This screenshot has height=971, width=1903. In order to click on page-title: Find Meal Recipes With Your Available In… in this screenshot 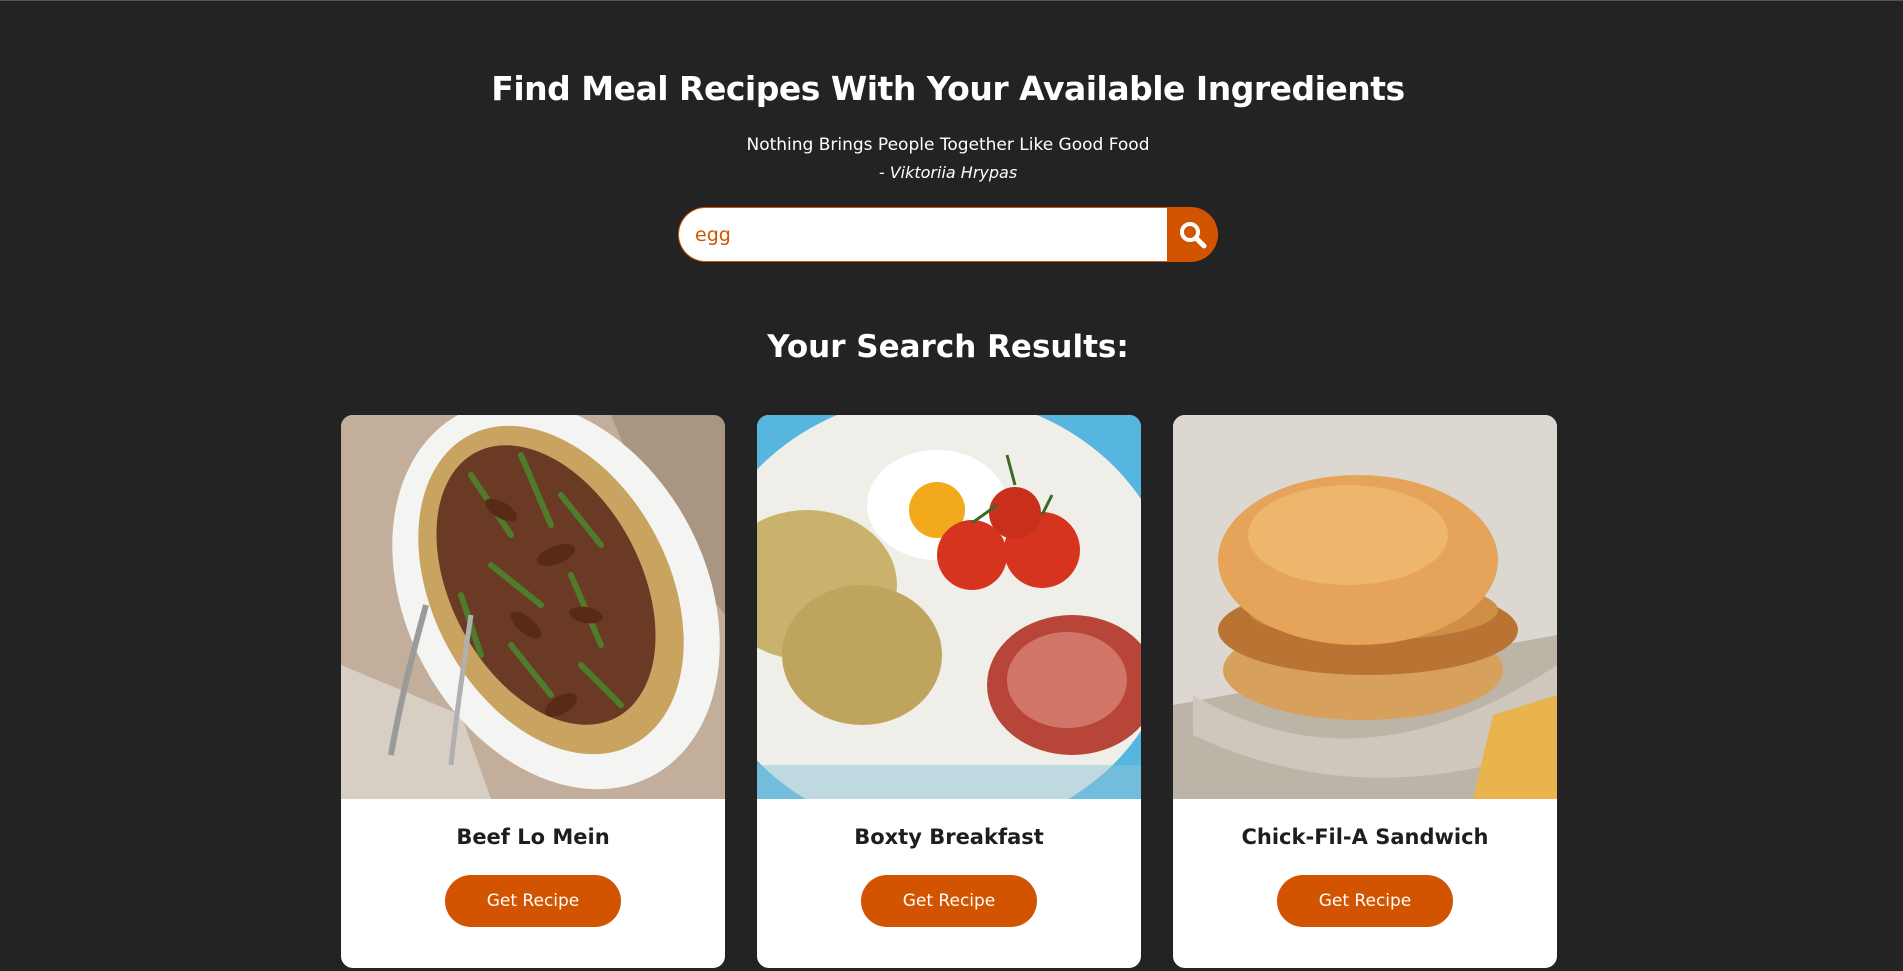, I will do `click(948, 88)`.